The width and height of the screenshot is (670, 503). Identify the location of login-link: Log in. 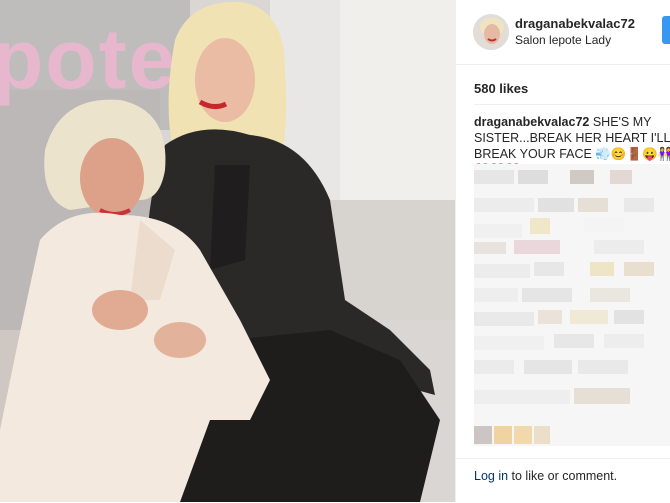
(491, 476).